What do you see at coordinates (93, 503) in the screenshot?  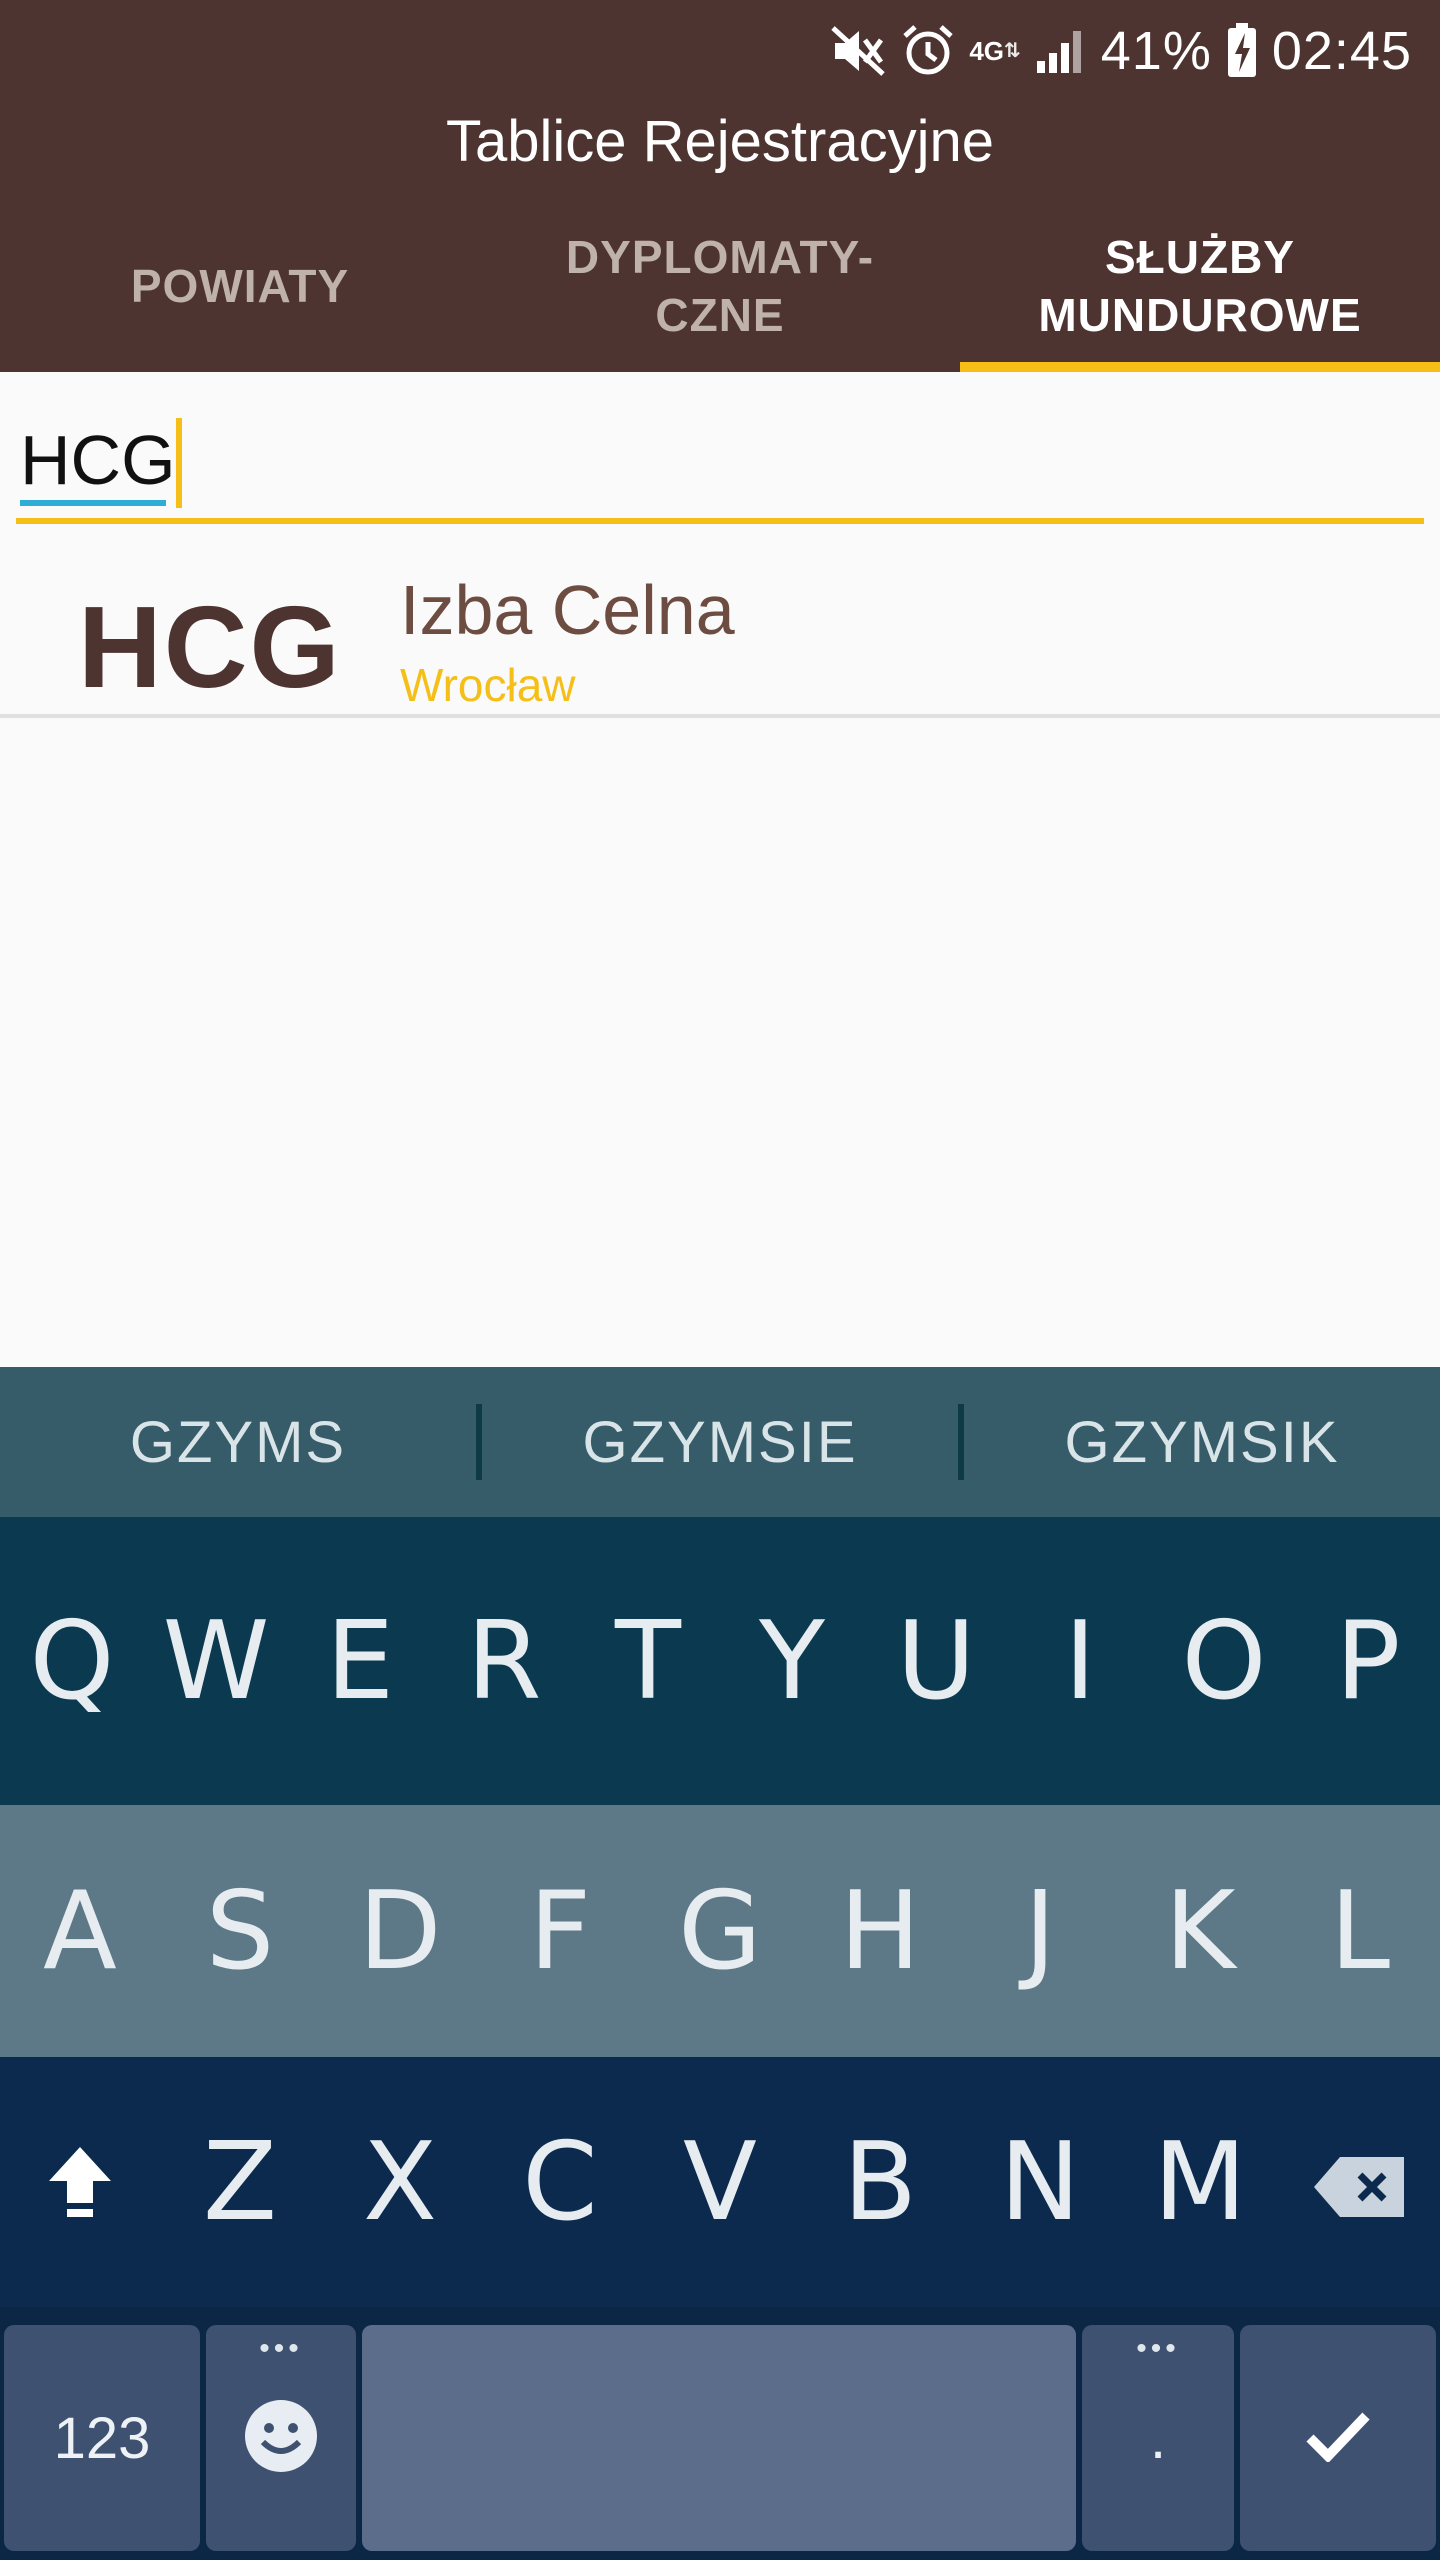 I see `composing-underline` at bounding box center [93, 503].